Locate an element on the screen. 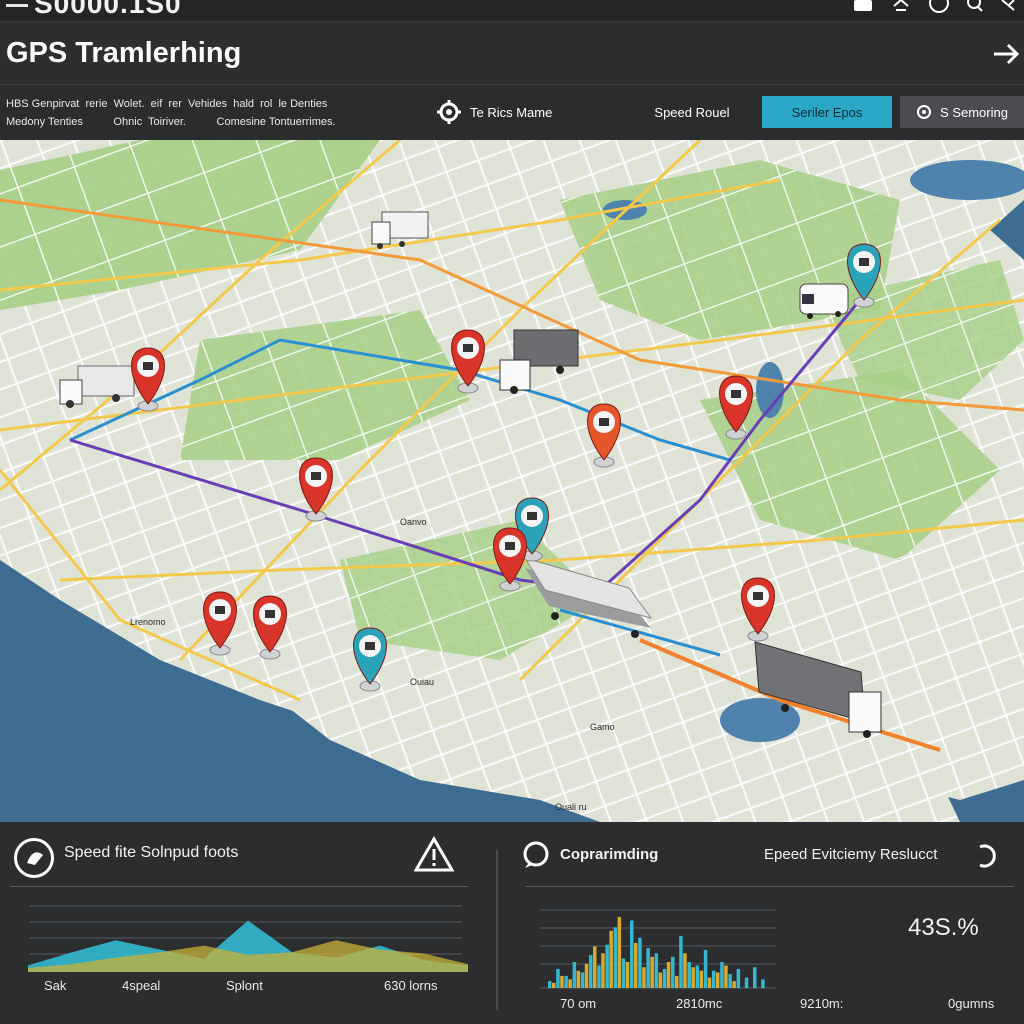  efficiency-bar-chart is located at coordinates (658, 949).